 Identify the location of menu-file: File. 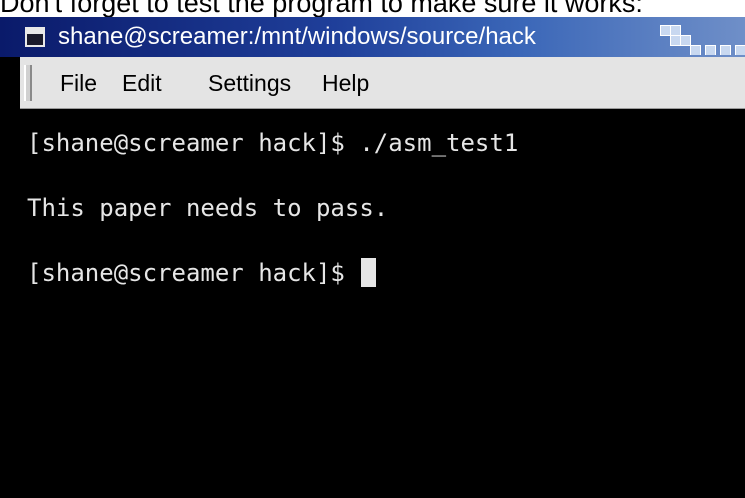
(78, 83).